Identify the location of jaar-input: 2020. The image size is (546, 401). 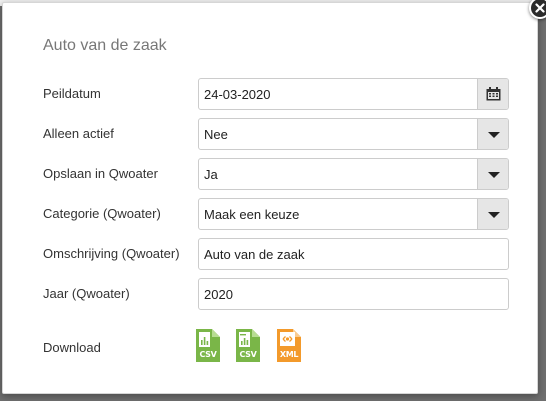
(353, 294).